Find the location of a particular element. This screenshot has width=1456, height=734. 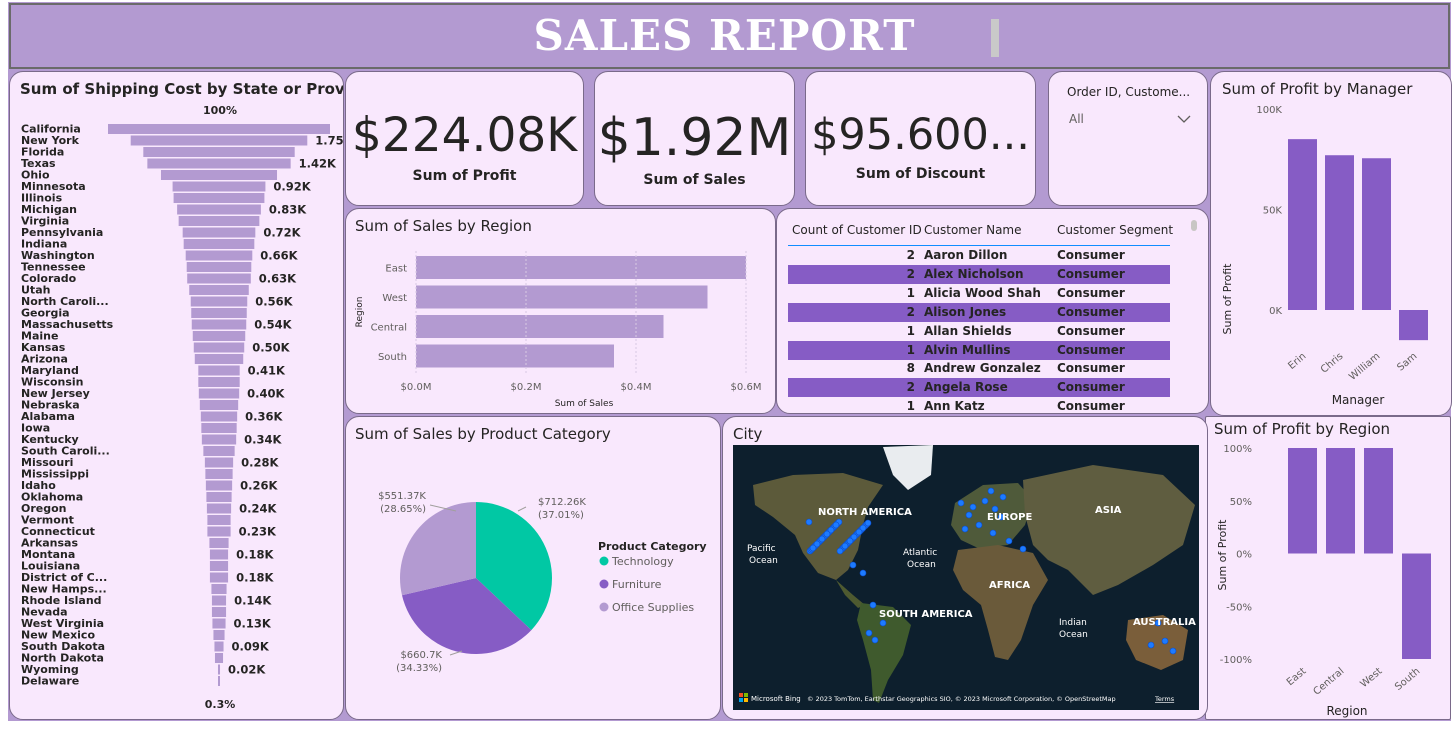

report-header: SALES REPORT is located at coordinates (729, 36).